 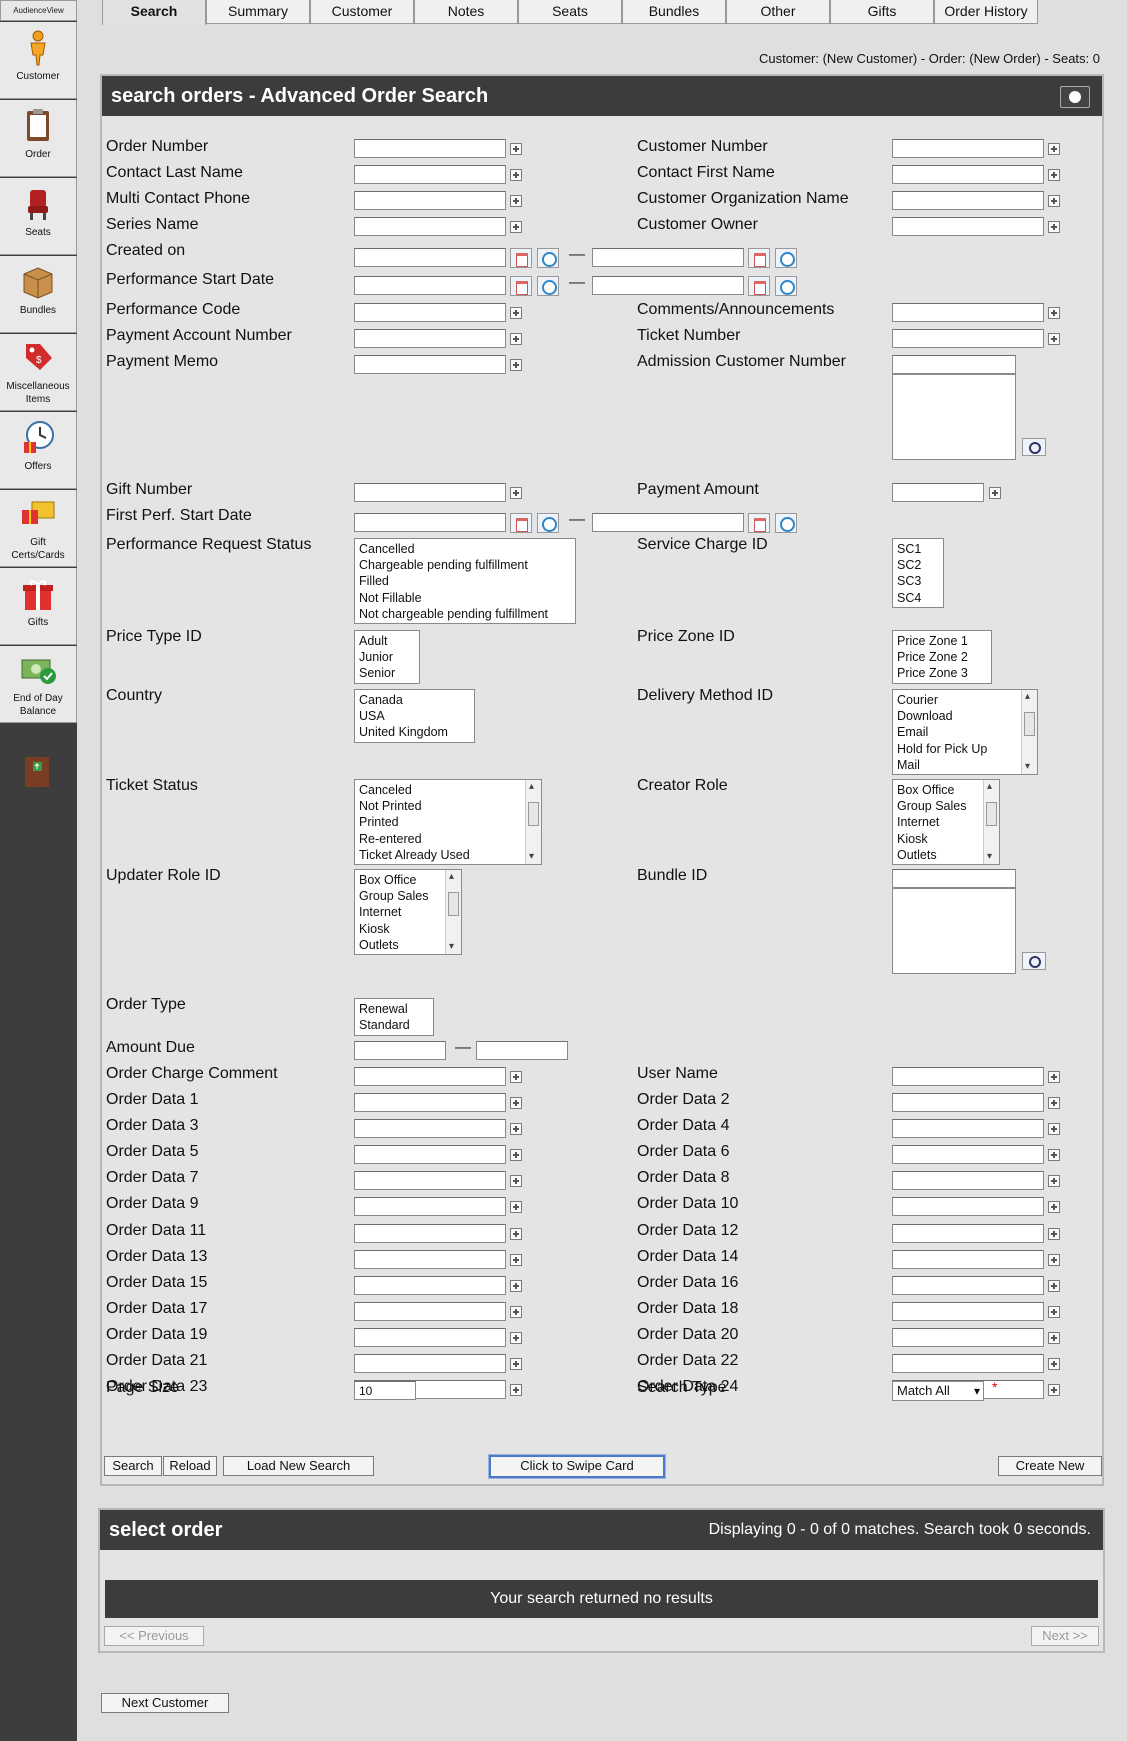 I want to click on nav-misc-items: $ Miscellaneous Items, so click(x=38, y=372).